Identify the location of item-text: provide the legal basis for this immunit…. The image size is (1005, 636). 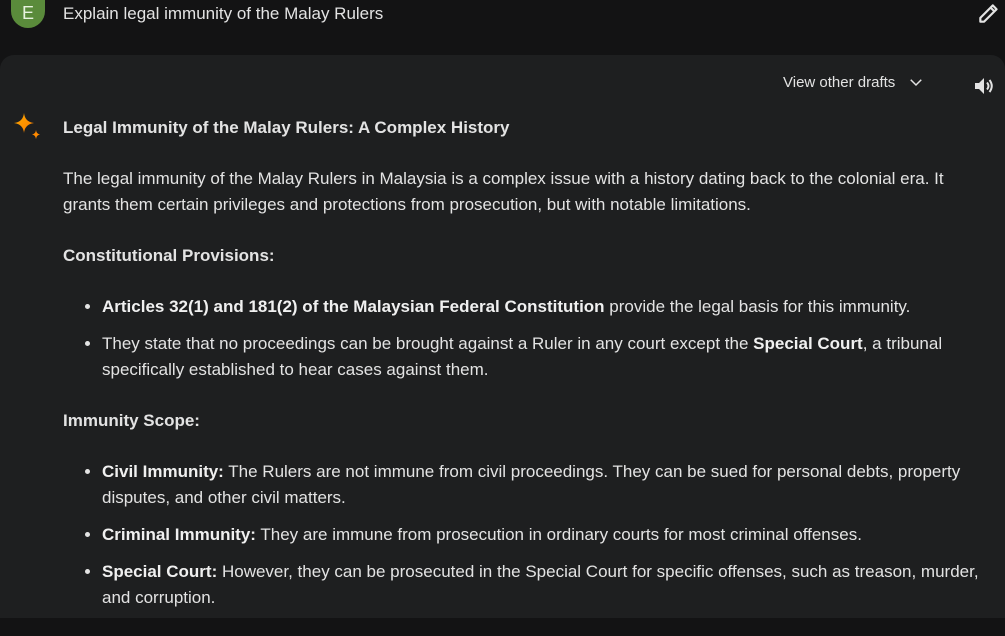
(757, 306).